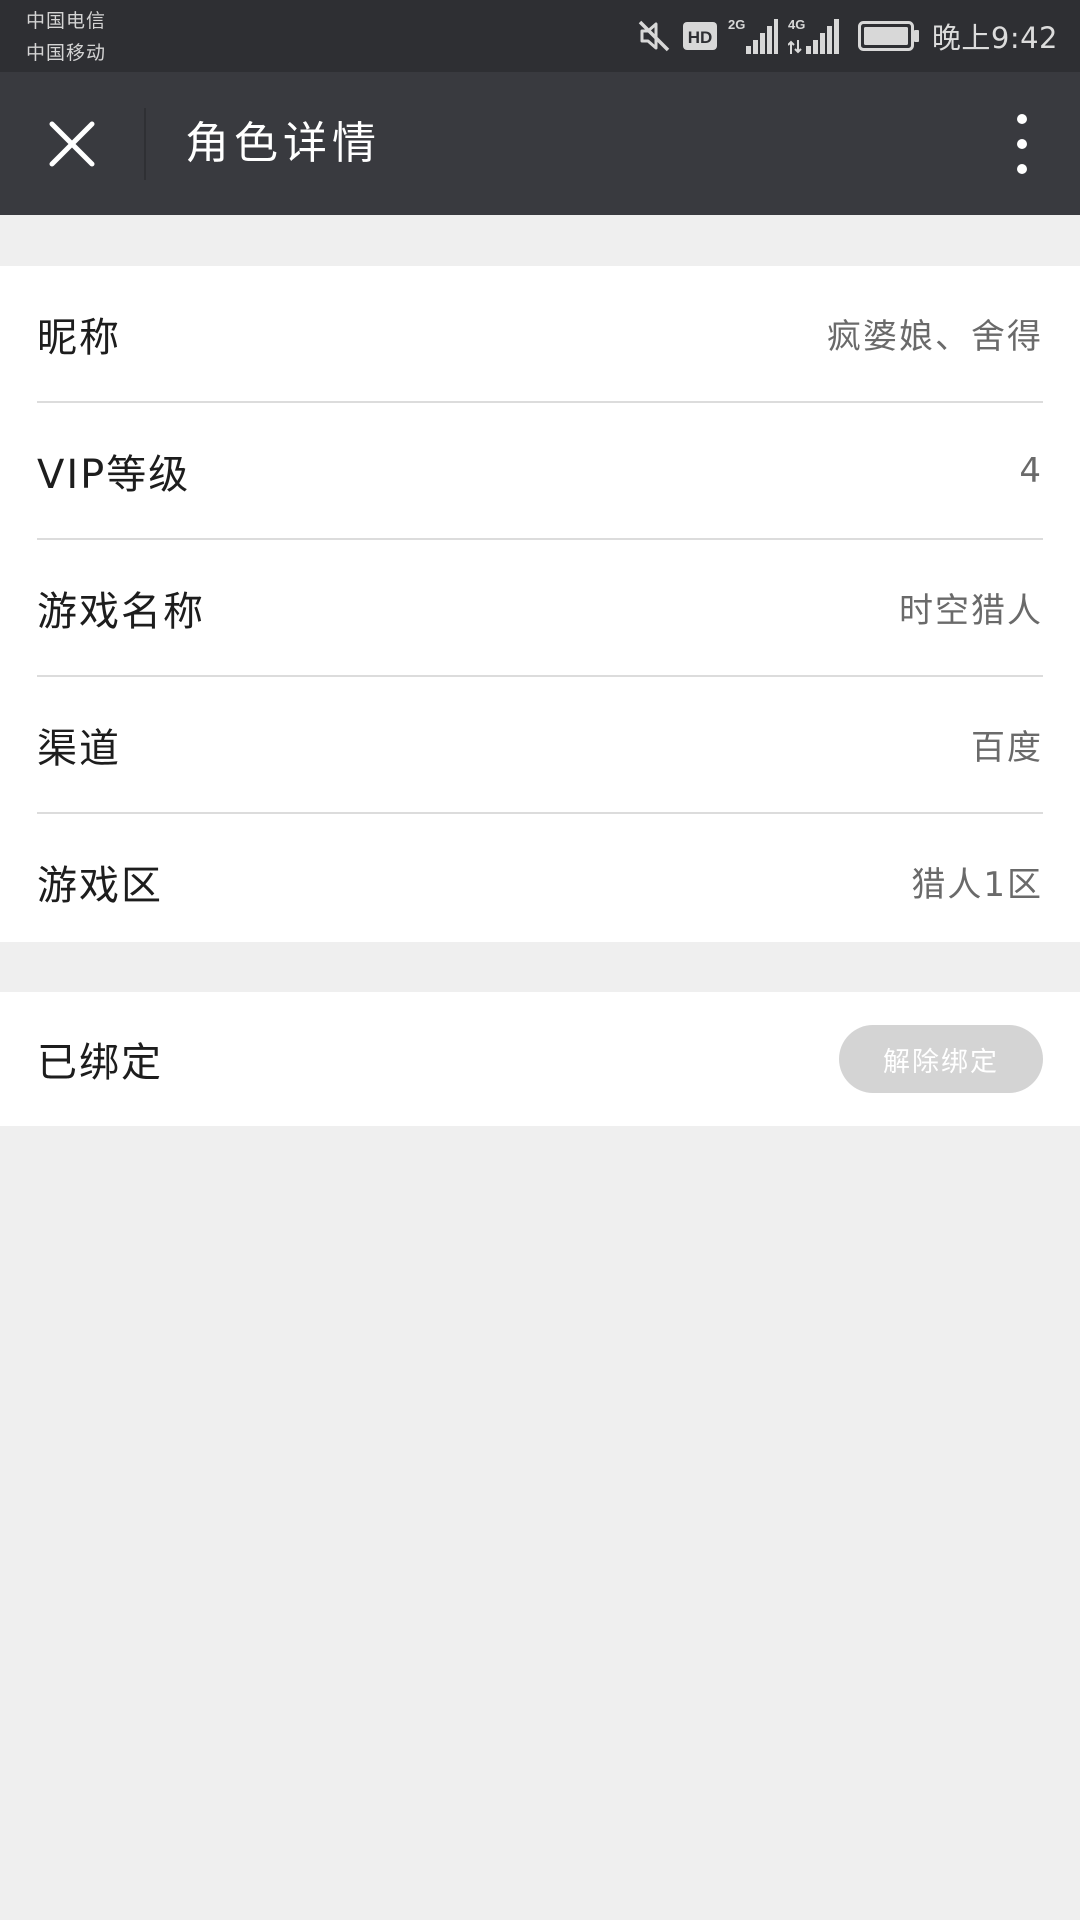 This screenshot has height=1920, width=1080. What do you see at coordinates (540, 36) in the screenshot?
I see `status-bar: 中国电信 中国移动 HD 2G 4G 晚上9:42` at bounding box center [540, 36].